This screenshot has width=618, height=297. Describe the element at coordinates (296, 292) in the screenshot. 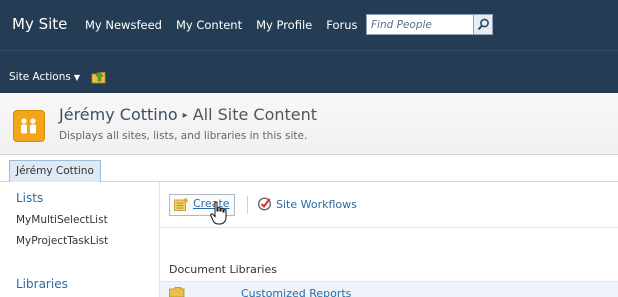

I see `library-link-customized-reports: Customized Reports` at that location.